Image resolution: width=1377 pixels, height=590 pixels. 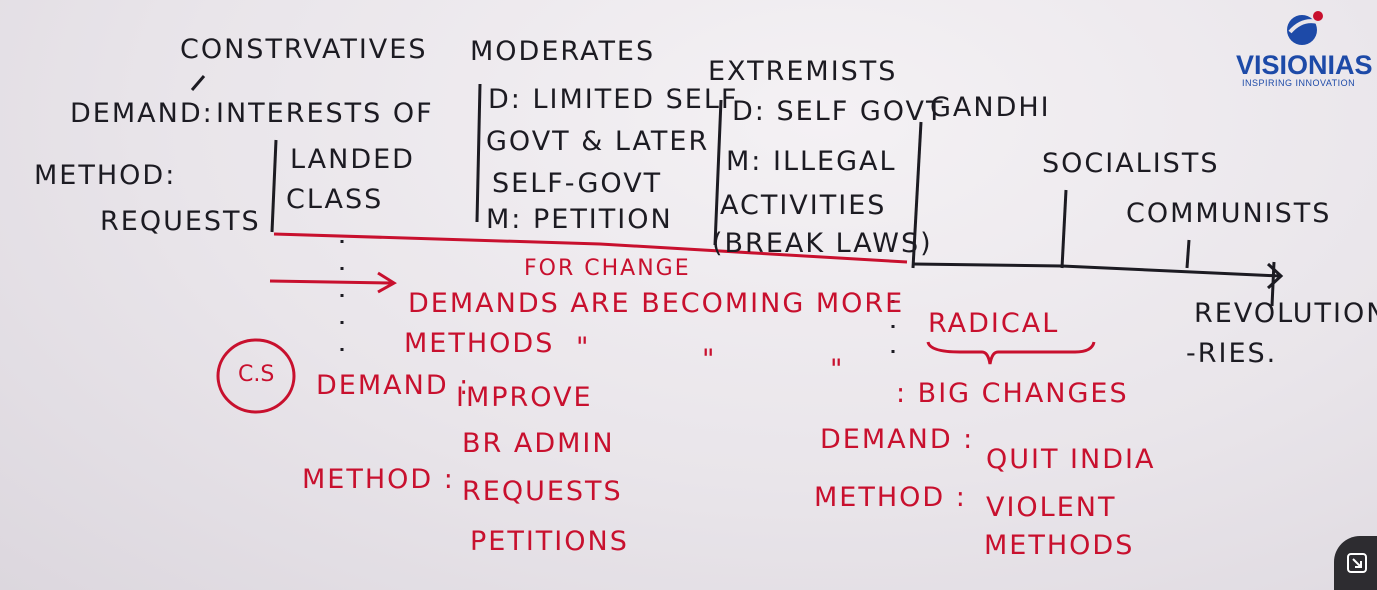 I want to click on header-moderates: MODERATES, so click(x=563, y=51).